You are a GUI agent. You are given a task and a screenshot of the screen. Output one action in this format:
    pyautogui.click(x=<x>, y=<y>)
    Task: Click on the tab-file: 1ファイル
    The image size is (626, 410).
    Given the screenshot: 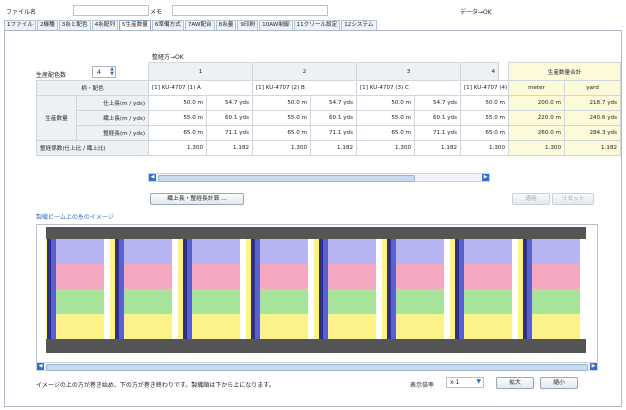 What is the action you would take?
    pyautogui.click(x=20, y=25)
    